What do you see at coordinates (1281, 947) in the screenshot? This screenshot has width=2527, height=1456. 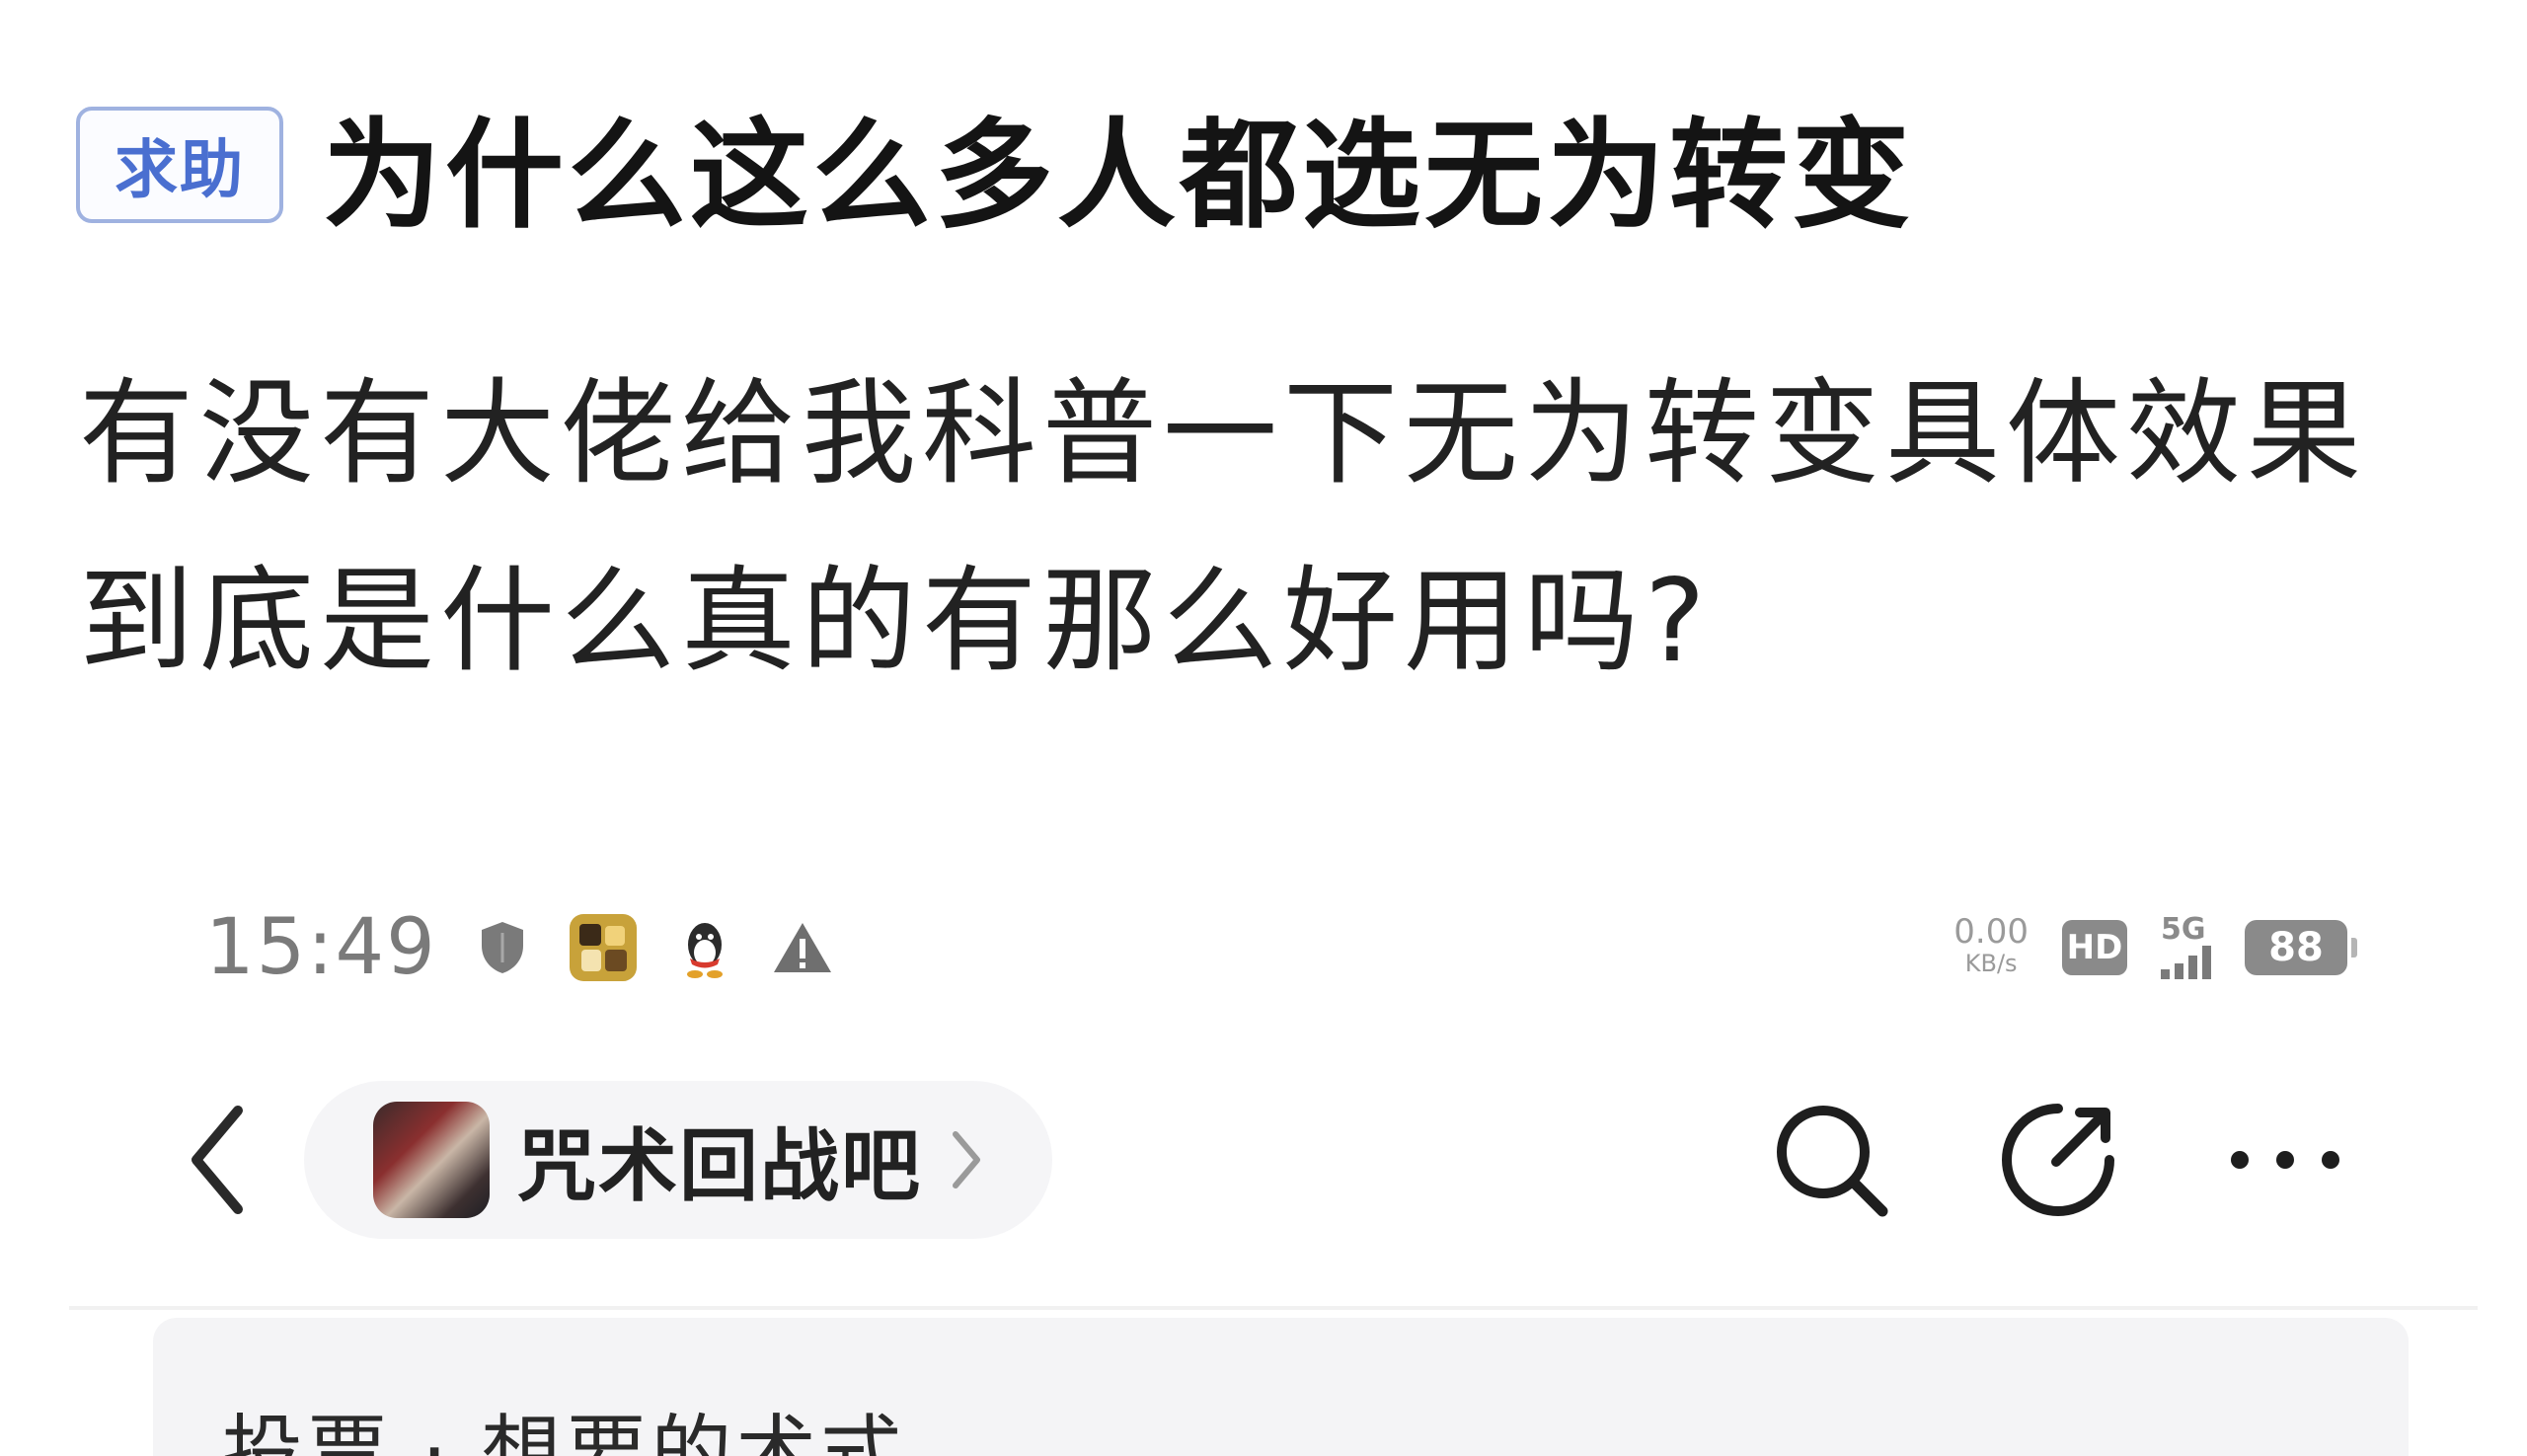 I see `status-bar: 15:49 0.00 KB/s HD 5G 88` at bounding box center [1281, 947].